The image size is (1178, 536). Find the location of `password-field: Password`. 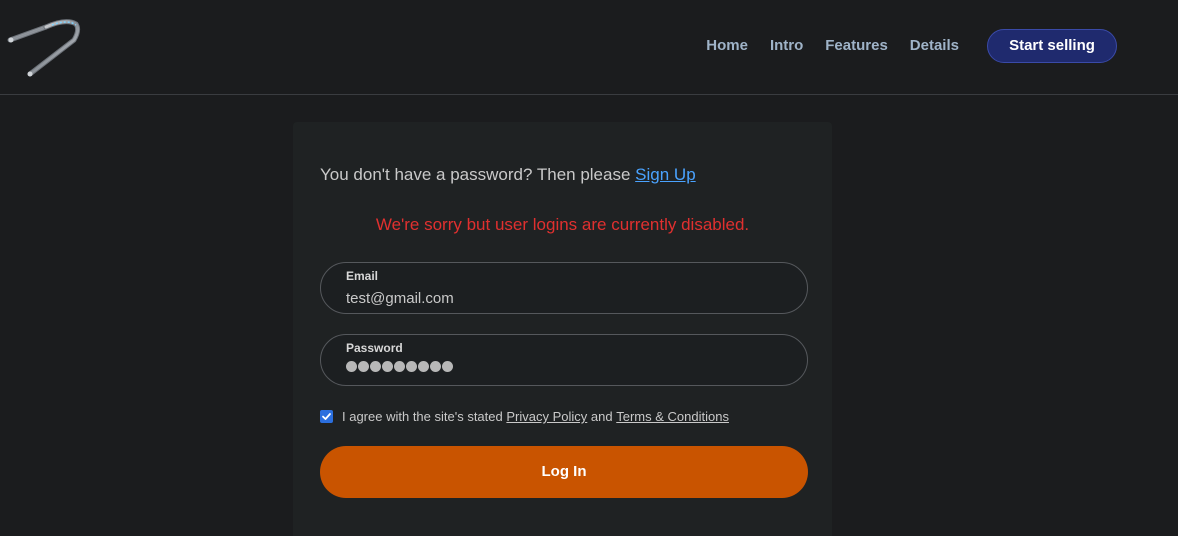

password-field: Password is located at coordinates (564, 360).